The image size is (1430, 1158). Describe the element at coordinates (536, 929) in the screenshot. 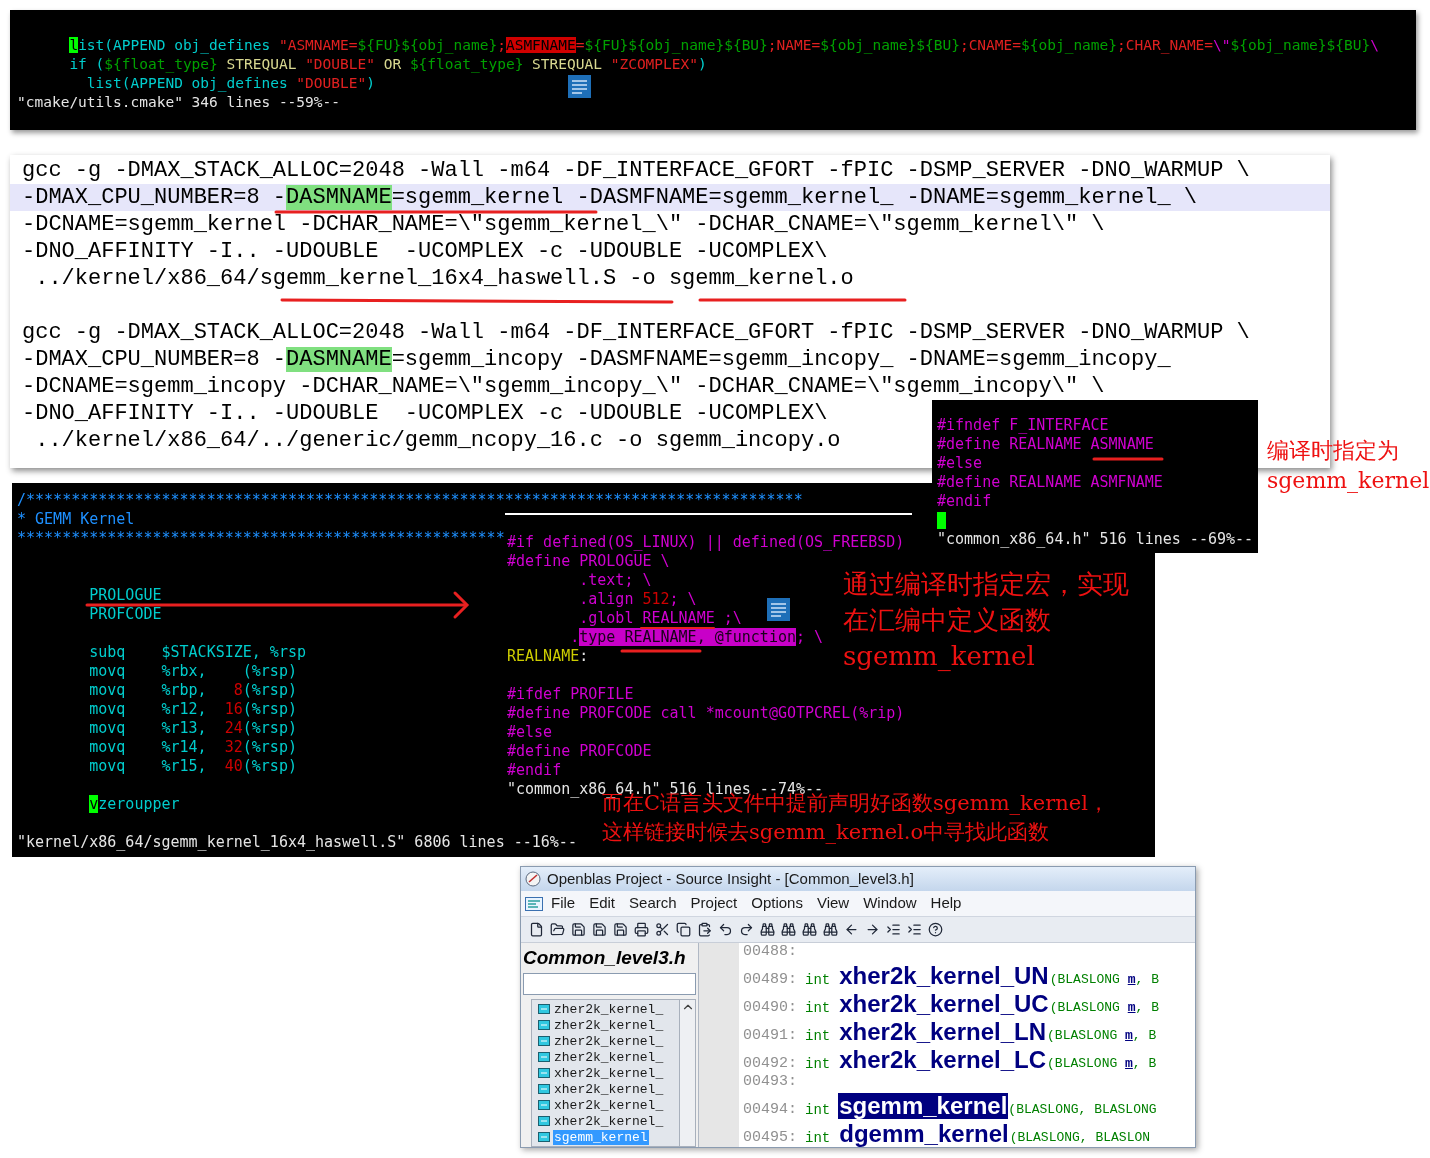

I see `document-icon` at that location.